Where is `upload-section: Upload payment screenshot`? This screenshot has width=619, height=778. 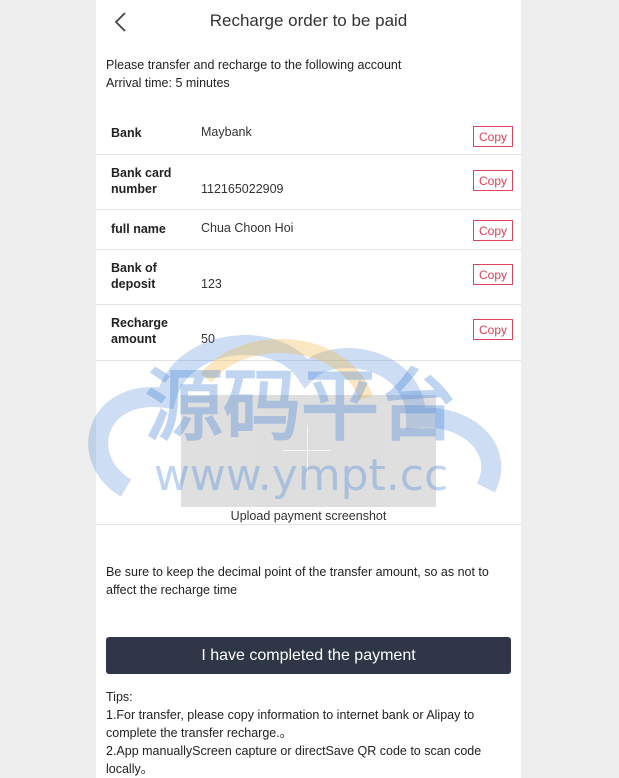 upload-section: Upload payment screenshot is located at coordinates (308, 443).